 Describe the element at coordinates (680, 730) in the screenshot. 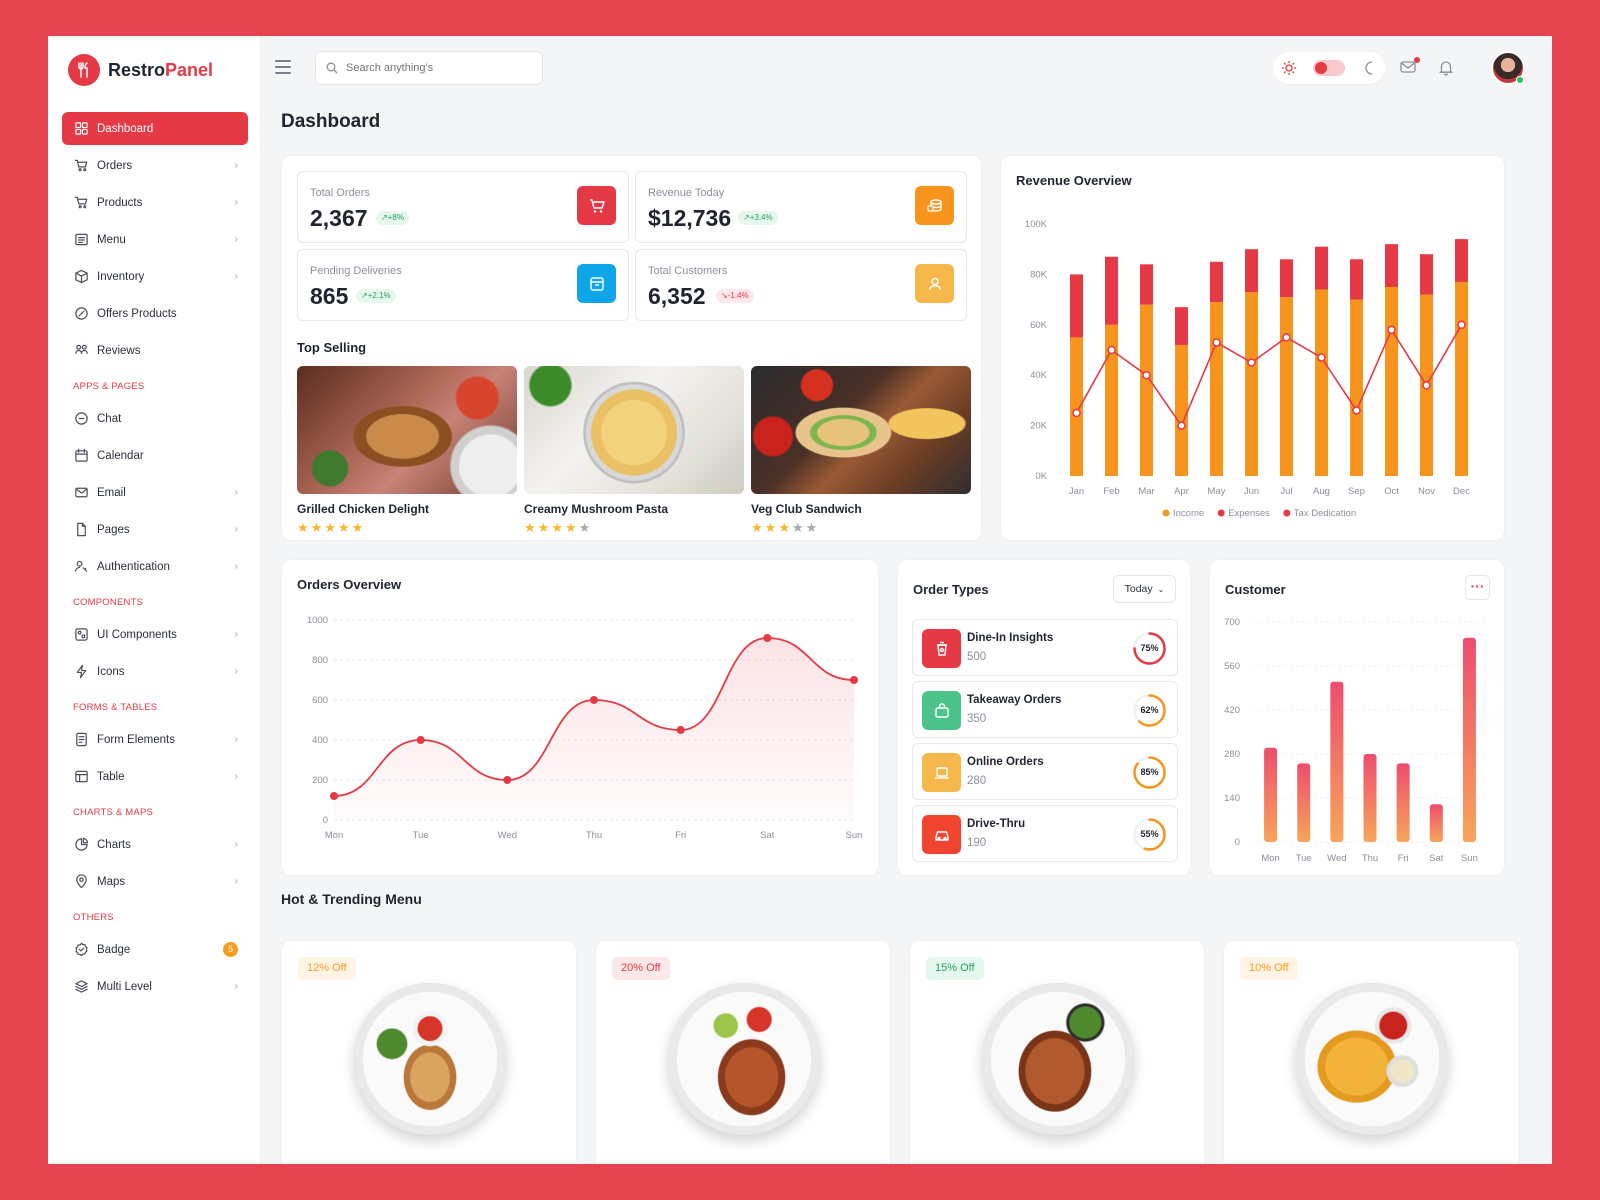

I see `orders-point` at that location.